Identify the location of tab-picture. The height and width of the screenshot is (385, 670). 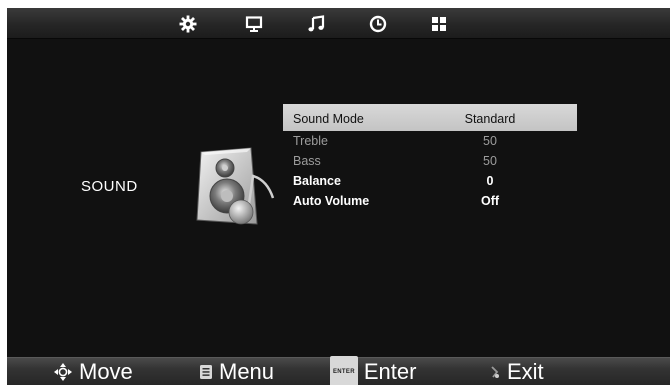
(254, 24).